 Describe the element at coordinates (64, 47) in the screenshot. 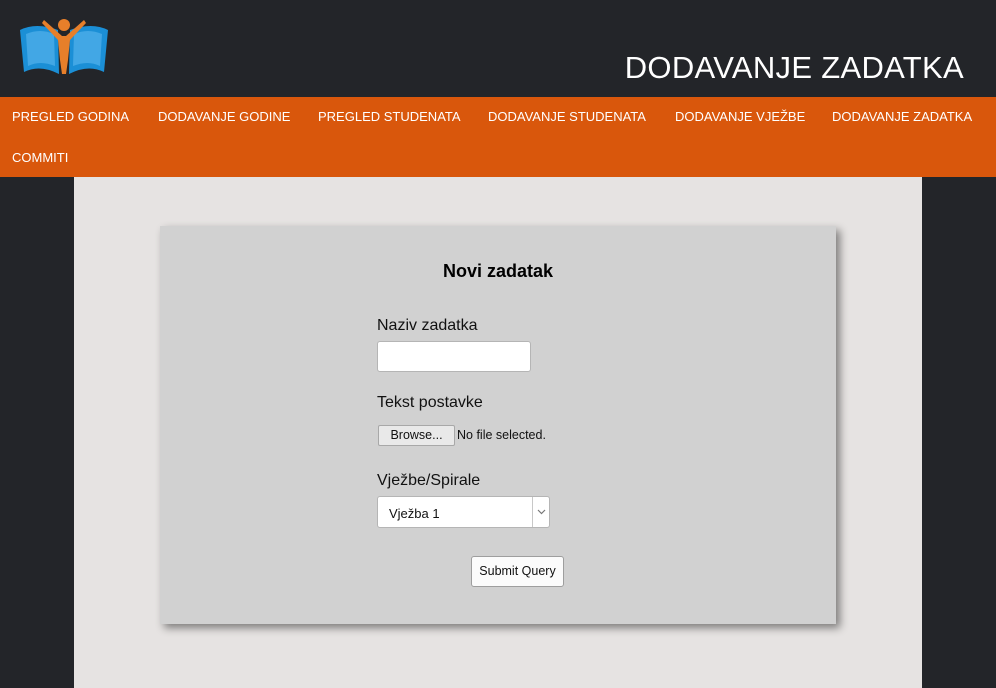

I see `book-with-person-logo-icon` at that location.